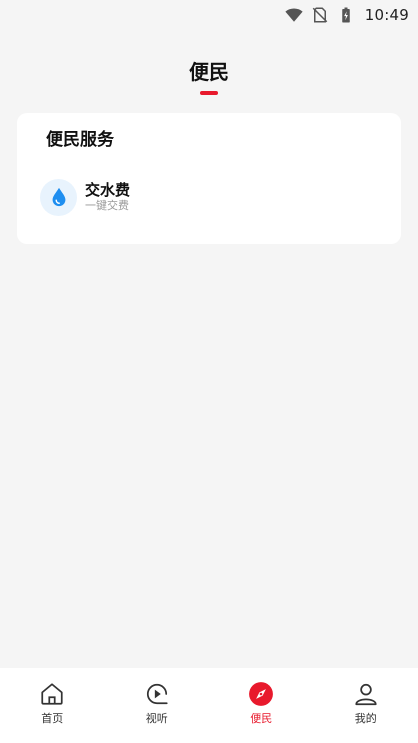 The width and height of the screenshot is (418, 743). I want to click on service-name: 交水费, so click(108, 190).